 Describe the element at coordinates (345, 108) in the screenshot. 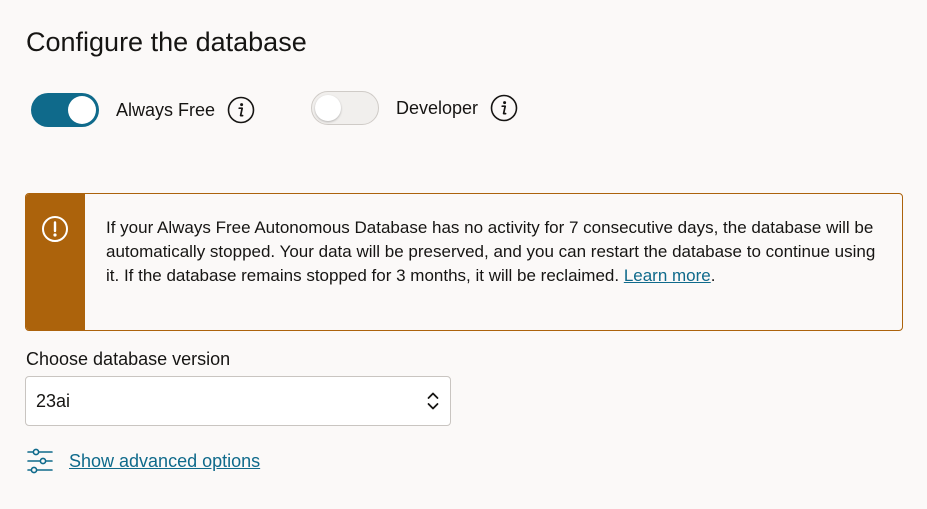

I see `developer-switch` at that location.